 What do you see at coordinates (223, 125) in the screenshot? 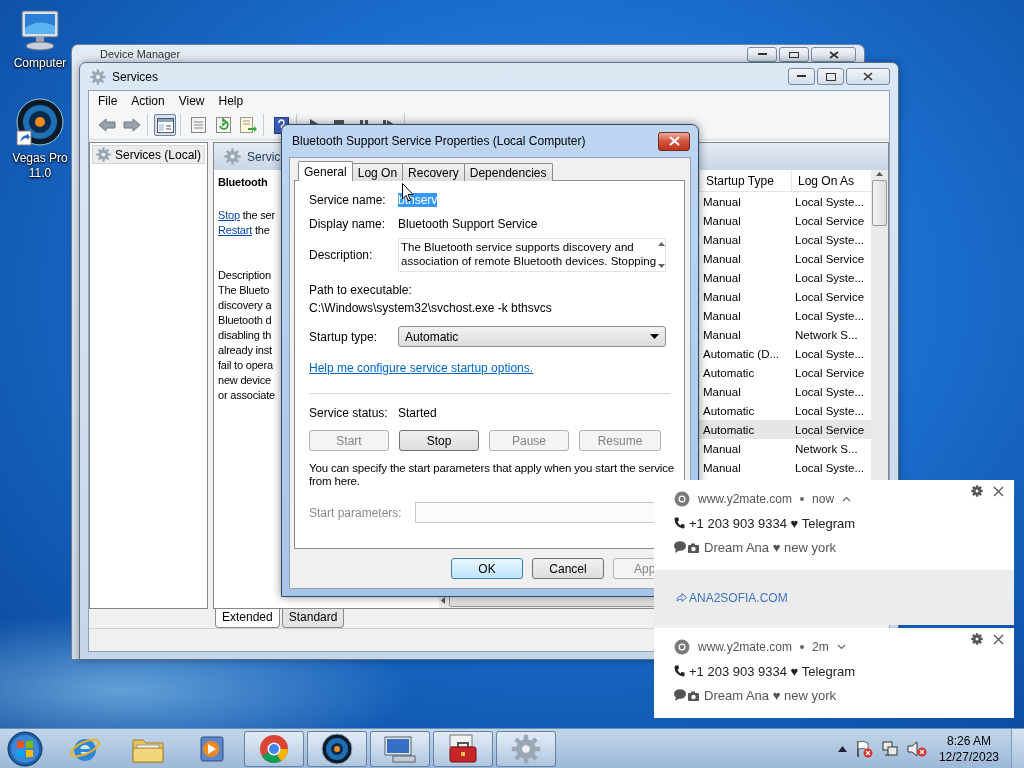
I see `refresh-icon` at bounding box center [223, 125].